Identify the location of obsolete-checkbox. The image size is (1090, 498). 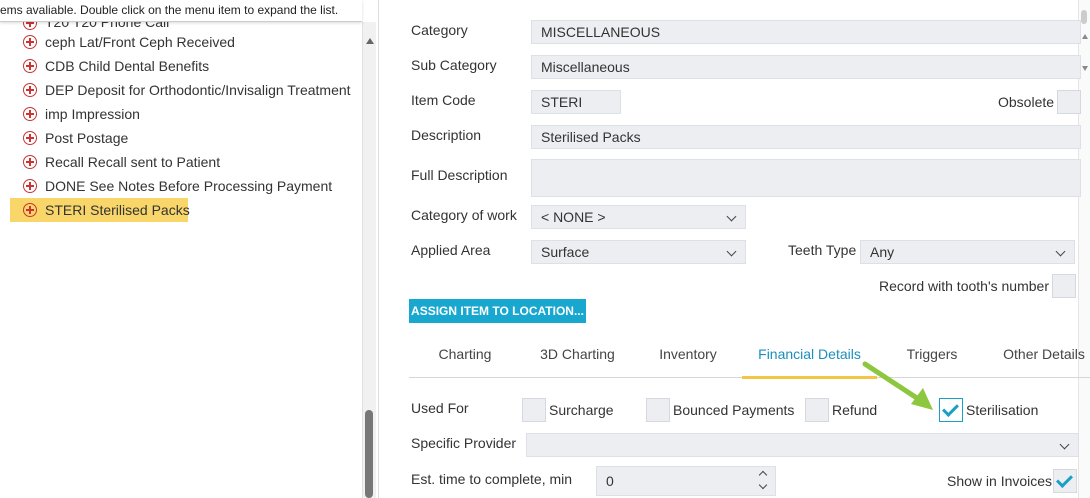
(1069, 102).